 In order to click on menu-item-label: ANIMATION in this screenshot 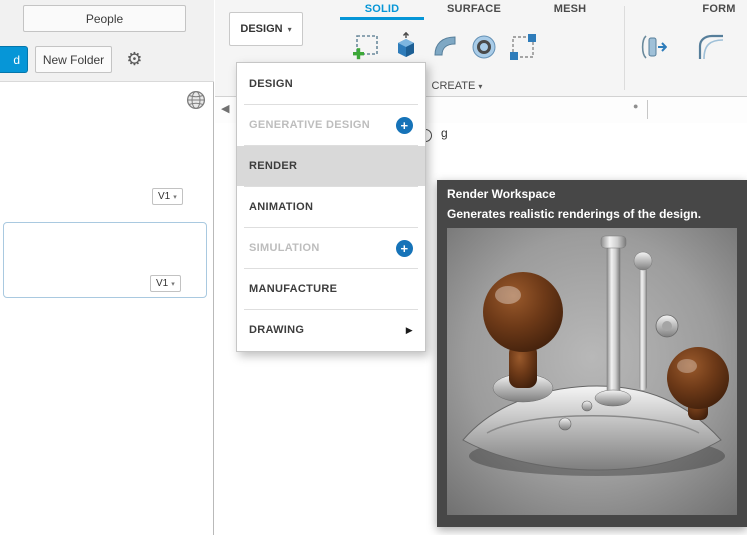, I will do `click(281, 207)`.